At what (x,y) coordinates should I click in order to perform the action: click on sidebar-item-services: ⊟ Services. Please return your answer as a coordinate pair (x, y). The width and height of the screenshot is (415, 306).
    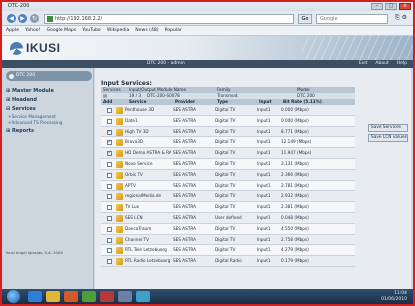
    Looking at the image, I should click on (21, 109).